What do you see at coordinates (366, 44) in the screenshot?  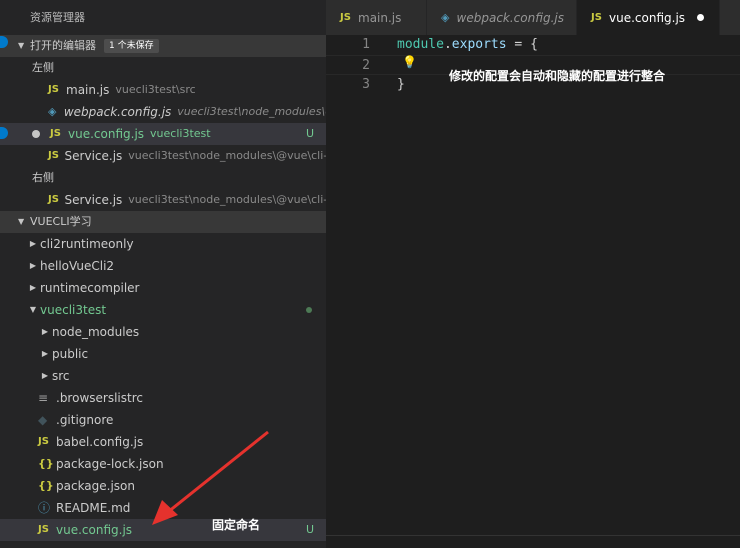 I see `line-number: 1` at bounding box center [366, 44].